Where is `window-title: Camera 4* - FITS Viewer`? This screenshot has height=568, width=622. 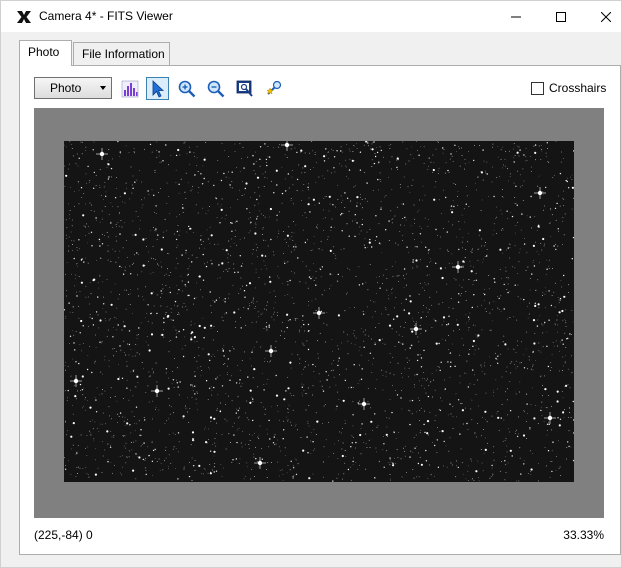
window-title: Camera 4* - FITS Viewer is located at coordinates (106, 16).